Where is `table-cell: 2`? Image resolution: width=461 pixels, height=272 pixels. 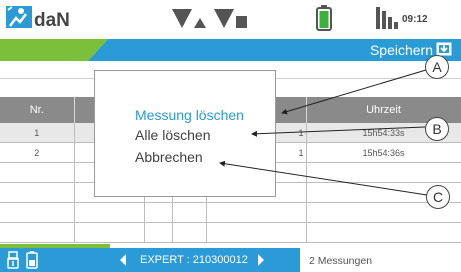
table-cell: 2 is located at coordinates (37, 152).